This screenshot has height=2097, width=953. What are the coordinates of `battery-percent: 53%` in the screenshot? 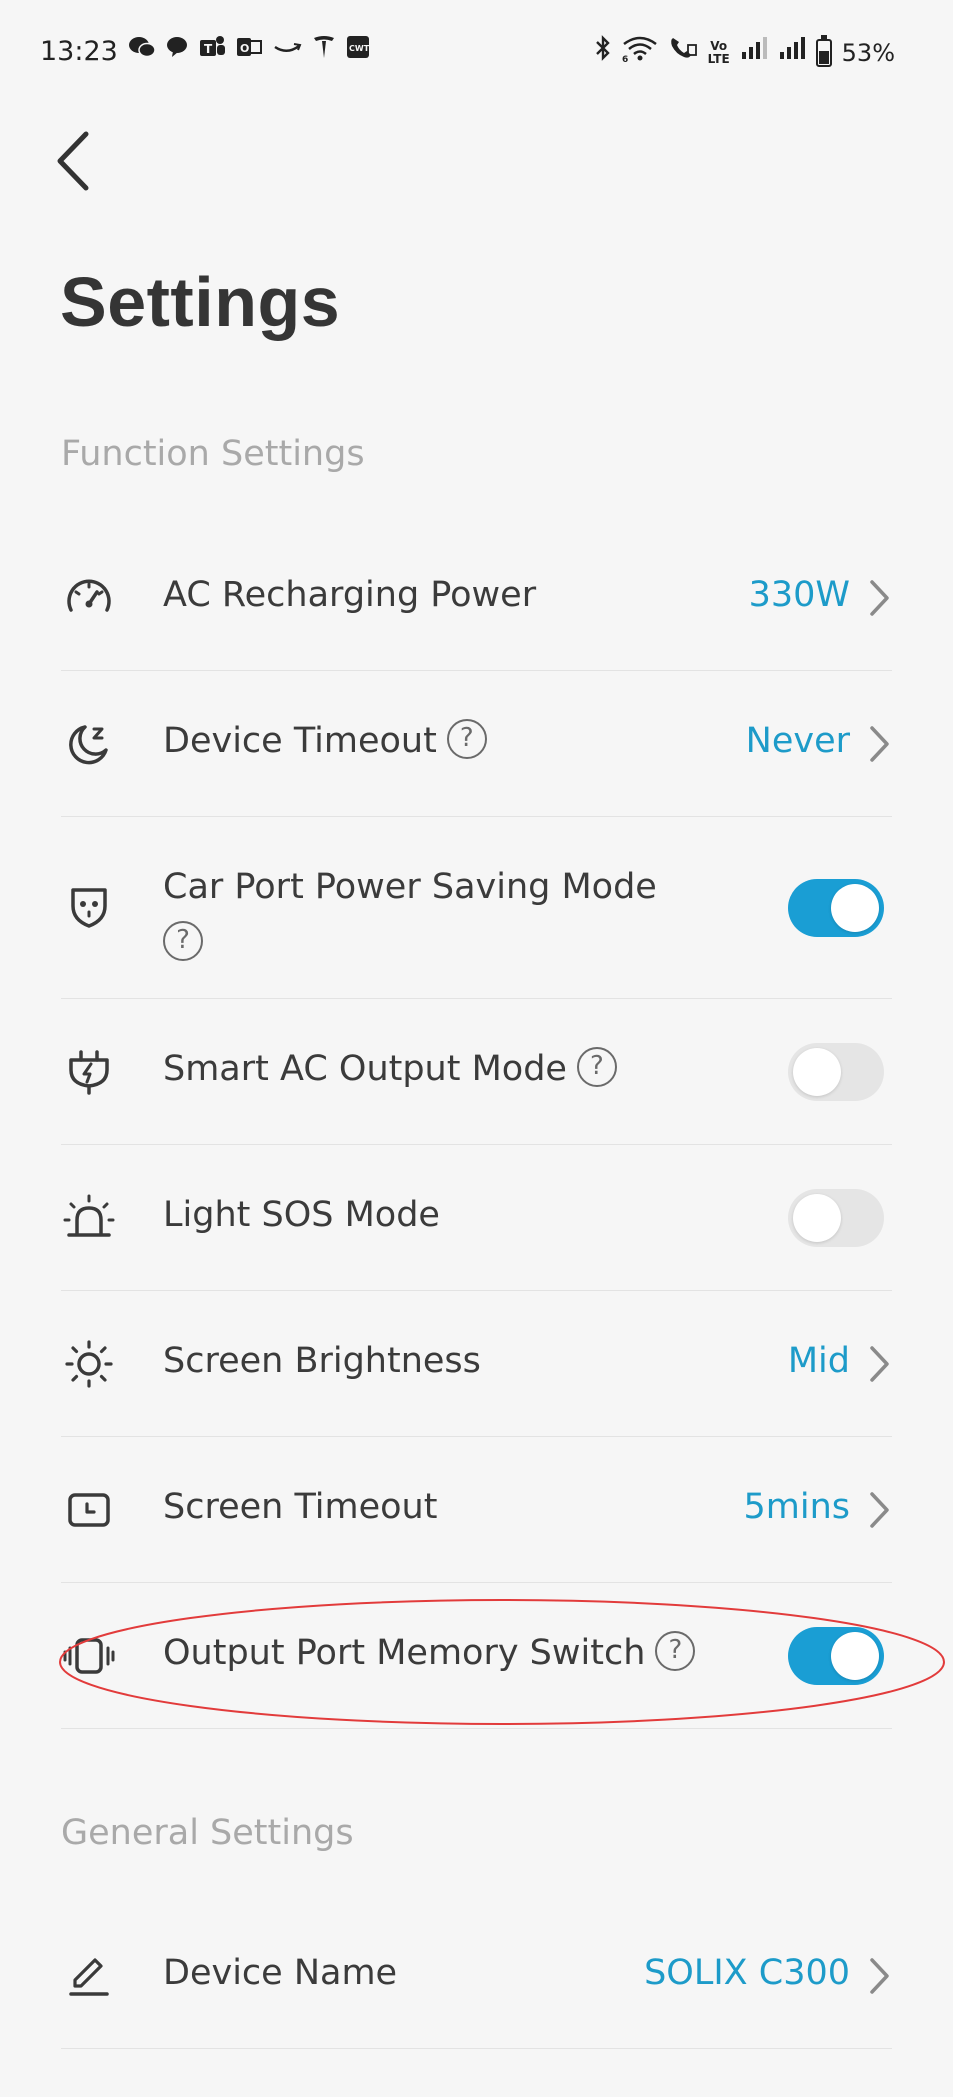 It's located at (868, 52).